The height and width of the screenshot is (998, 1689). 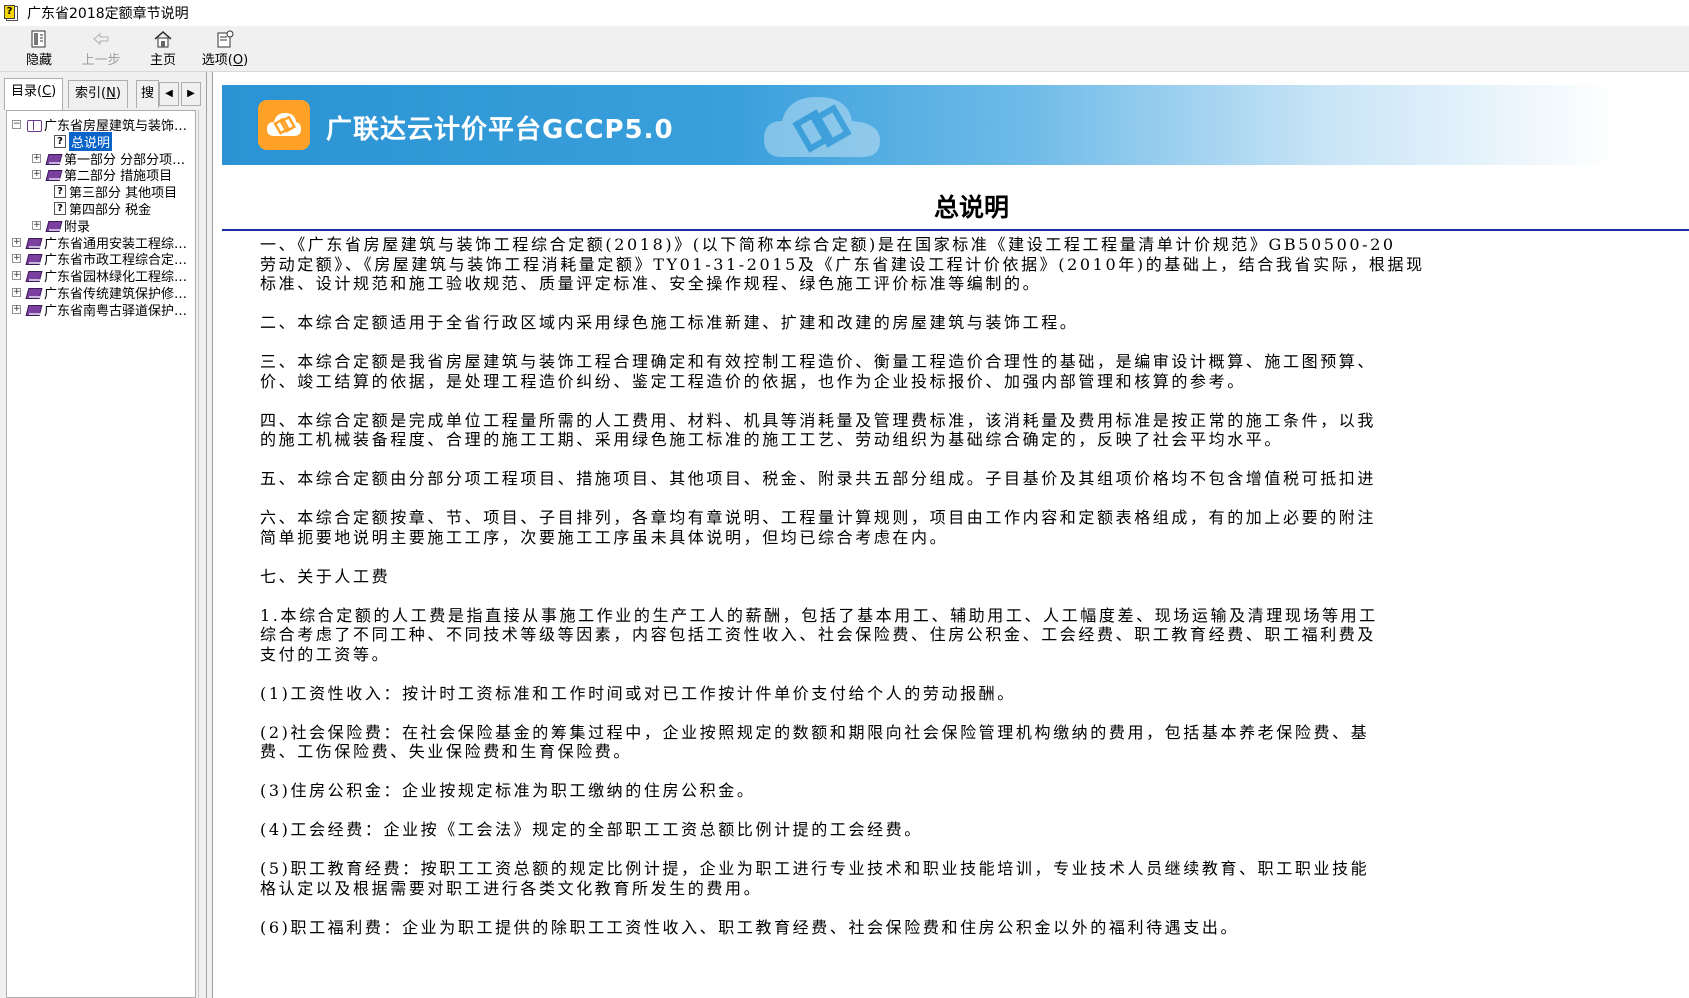 I want to click on title-rule, so click(x=955, y=230).